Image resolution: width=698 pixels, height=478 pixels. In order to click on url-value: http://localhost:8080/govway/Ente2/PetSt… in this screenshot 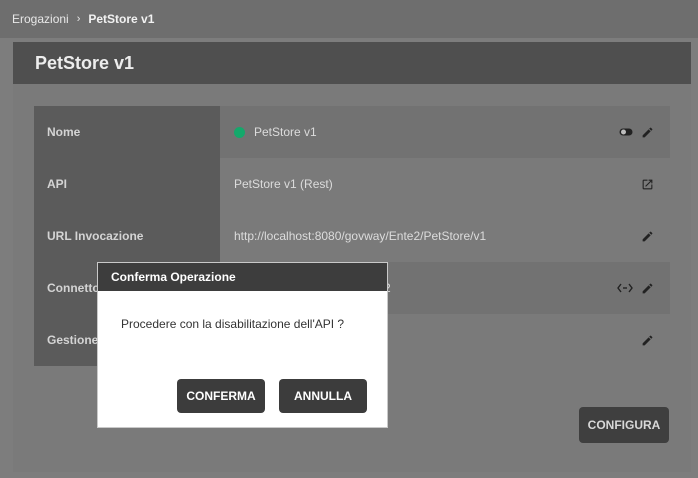, I will do `click(360, 236)`.